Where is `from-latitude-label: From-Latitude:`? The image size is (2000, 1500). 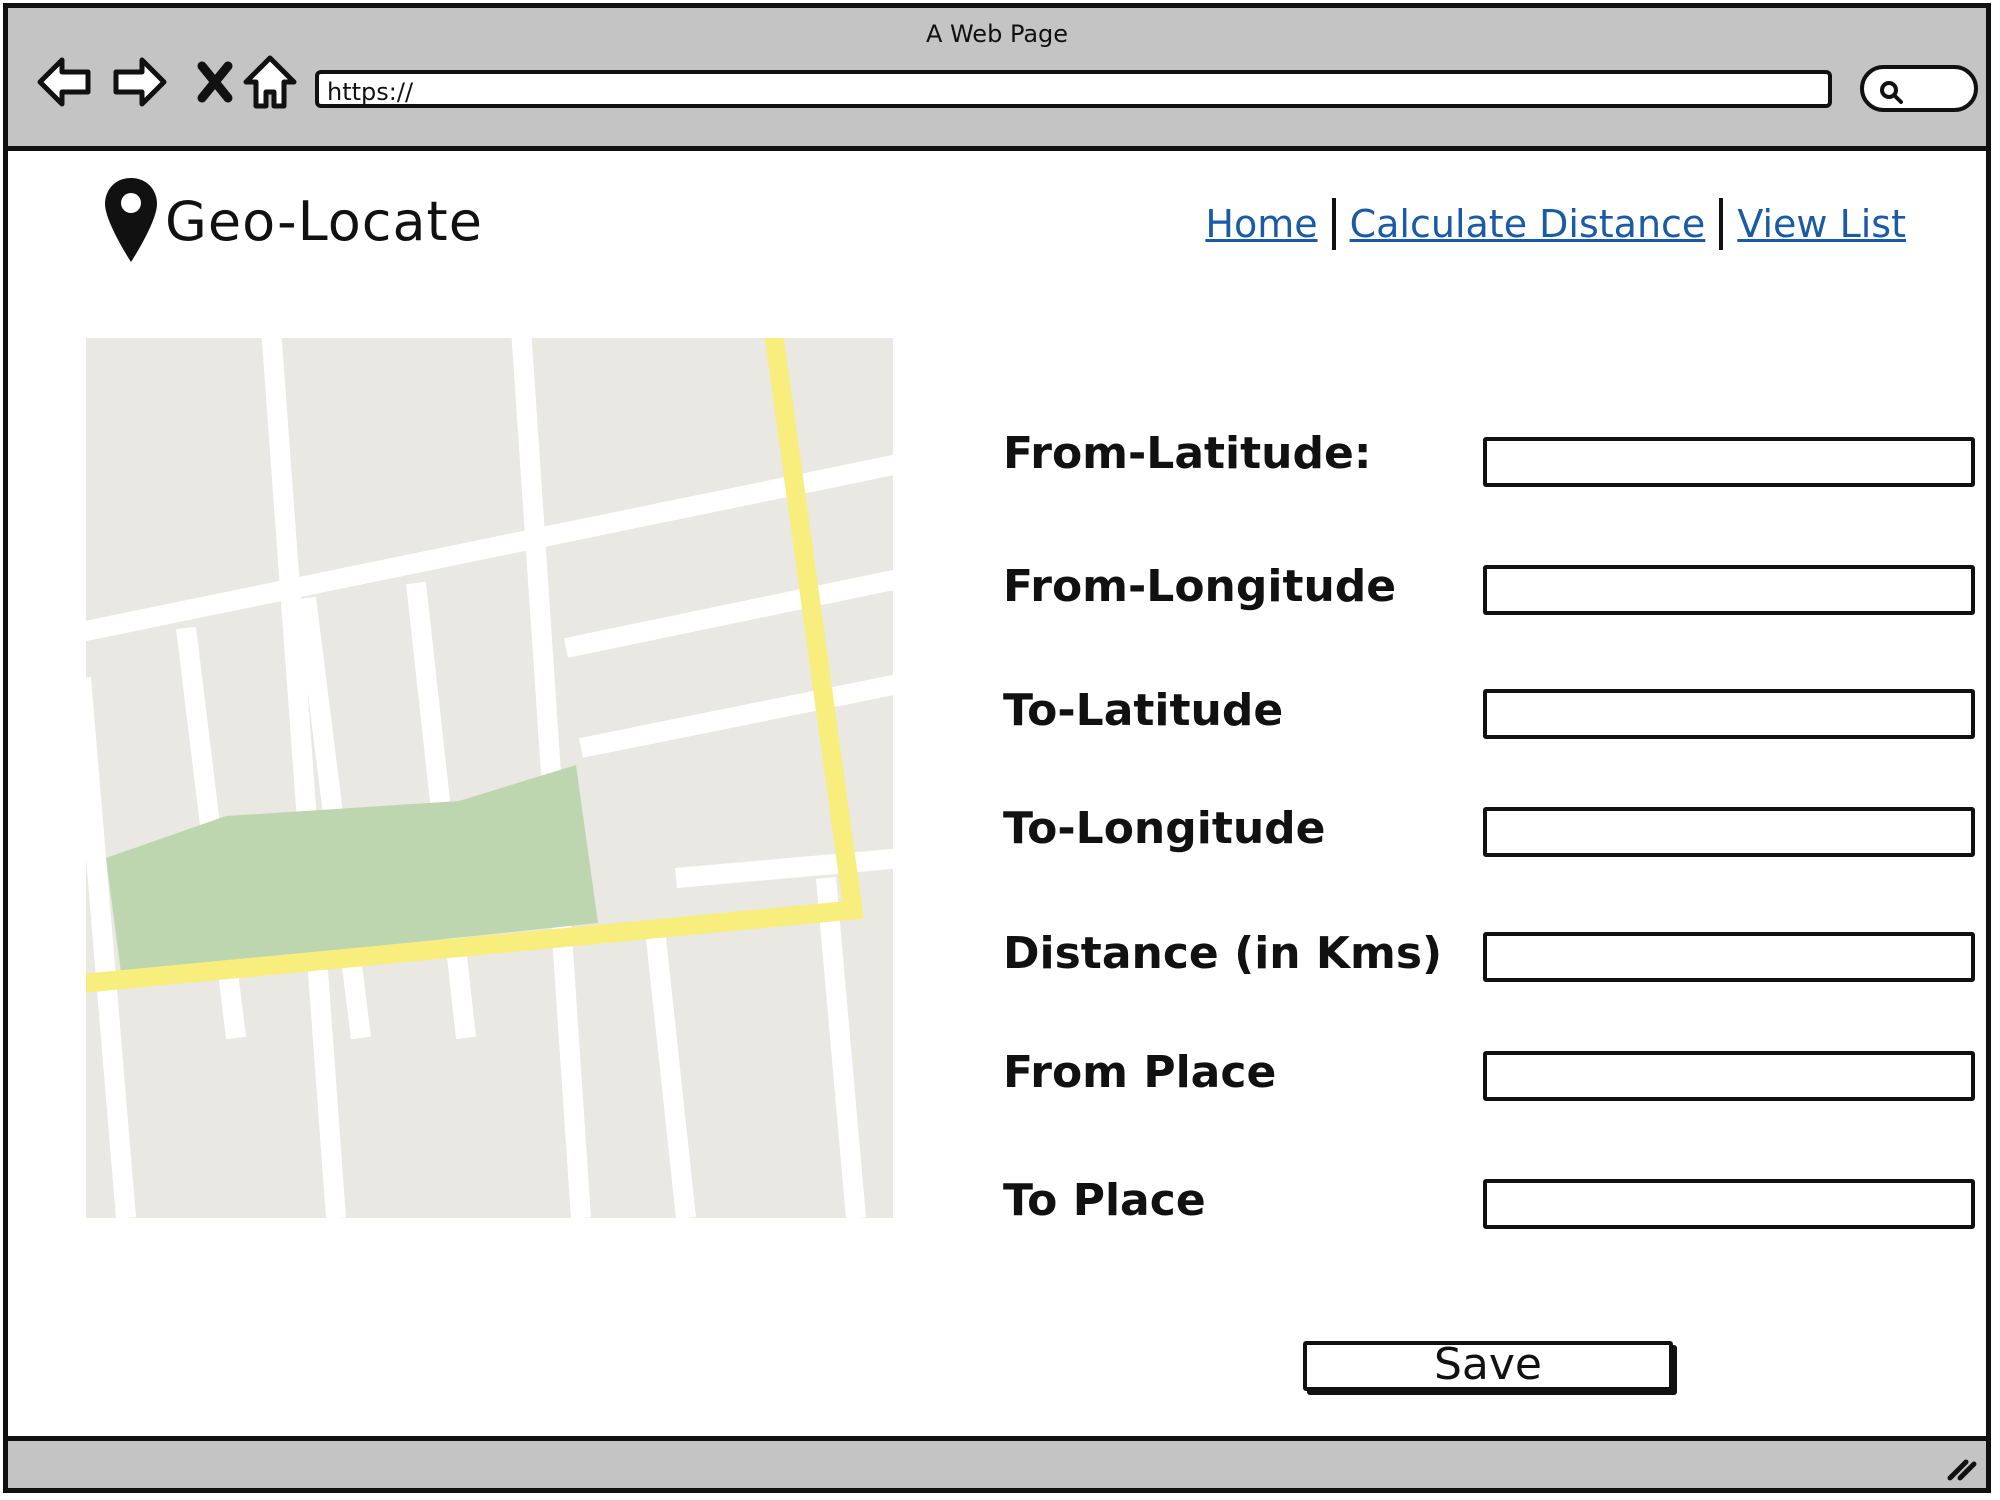 from-latitude-label: From-Latitude: is located at coordinates (1187, 453).